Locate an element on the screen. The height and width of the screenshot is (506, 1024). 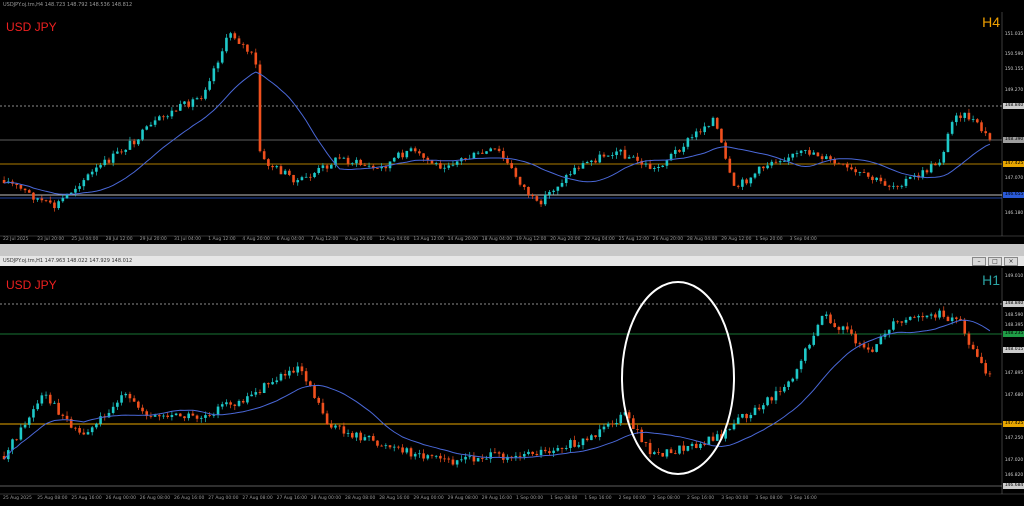
time-axis-label: 19 Aug 12:00 is located at coordinates (531, 239).